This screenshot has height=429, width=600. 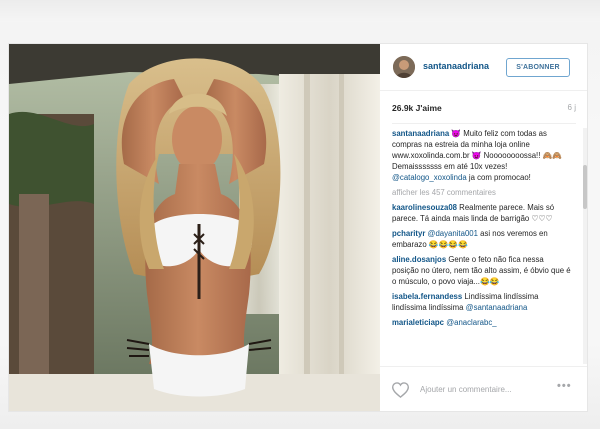 What do you see at coordinates (419, 259) in the screenshot?
I see `comment-username: aline.dosanjos` at bounding box center [419, 259].